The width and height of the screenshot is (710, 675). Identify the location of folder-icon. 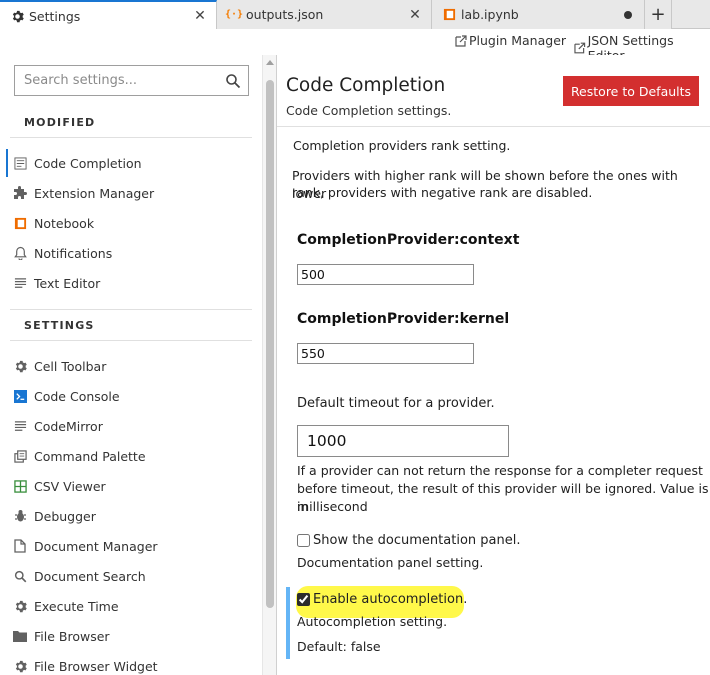
(20, 636).